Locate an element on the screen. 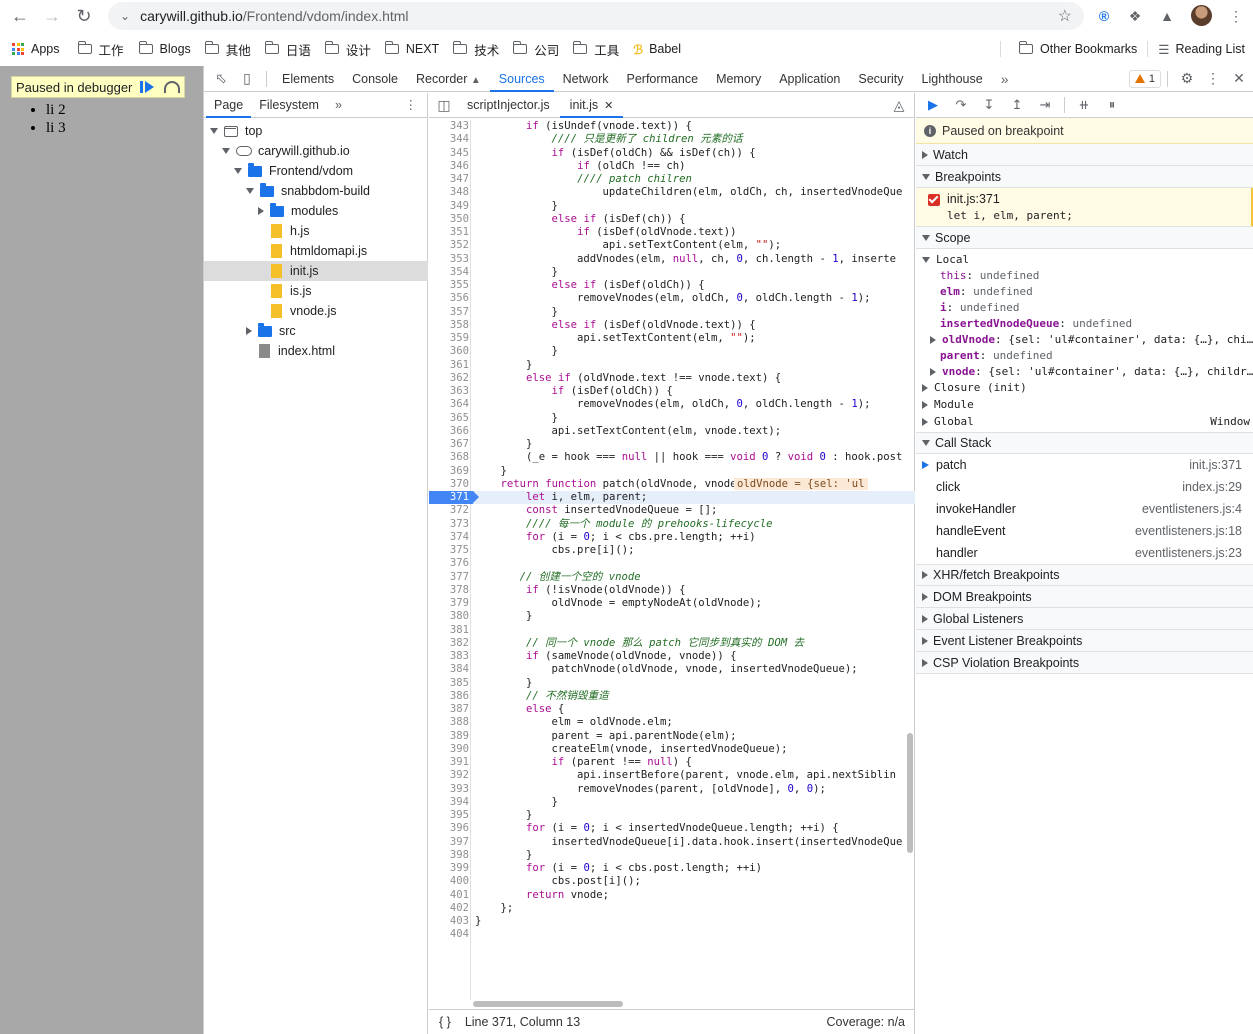 The width and height of the screenshot is (1253, 1034). breakpoint-item: init.js:371 let i, elm, parent; is located at coordinates (1084, 207).